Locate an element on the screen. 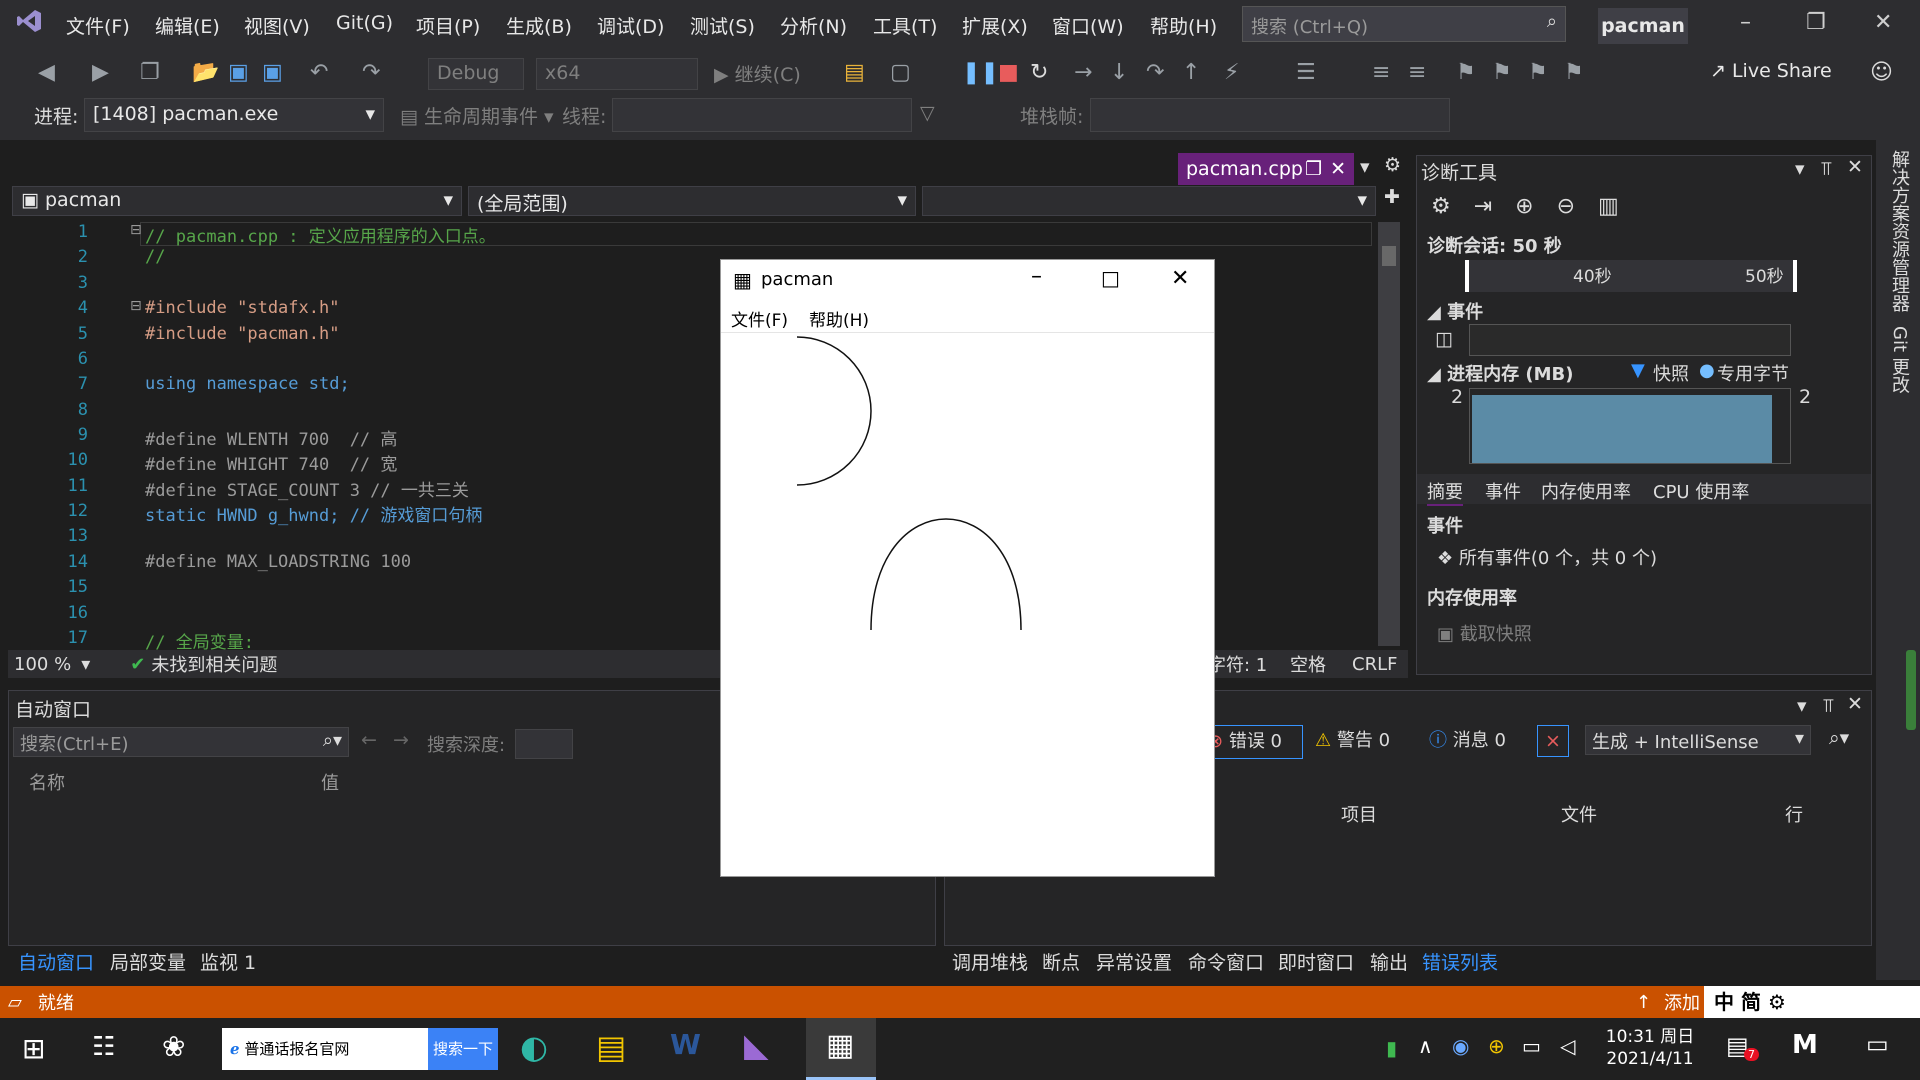 This screenshot has width=1920, height=1080. build-filter-select: 生成 + IntelliSense ▾ is located at coordinates (1698, 740).